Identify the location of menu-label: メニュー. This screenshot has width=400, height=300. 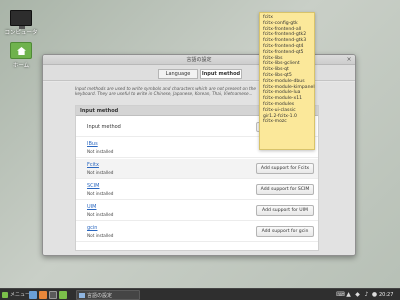
(20, 295).